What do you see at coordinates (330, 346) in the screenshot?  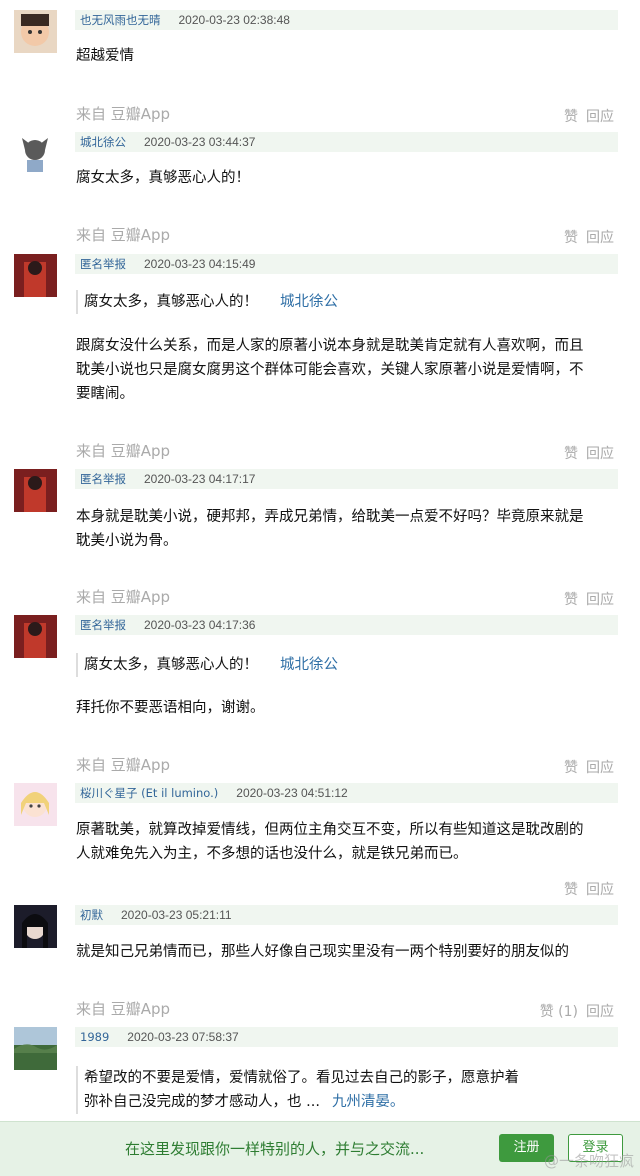 I see `text-line: 跟腐女没什么关系，而是人家的原著小说本身就是耽美肯定就有人喜欢啊，而且` at bounding box center [330, 346].